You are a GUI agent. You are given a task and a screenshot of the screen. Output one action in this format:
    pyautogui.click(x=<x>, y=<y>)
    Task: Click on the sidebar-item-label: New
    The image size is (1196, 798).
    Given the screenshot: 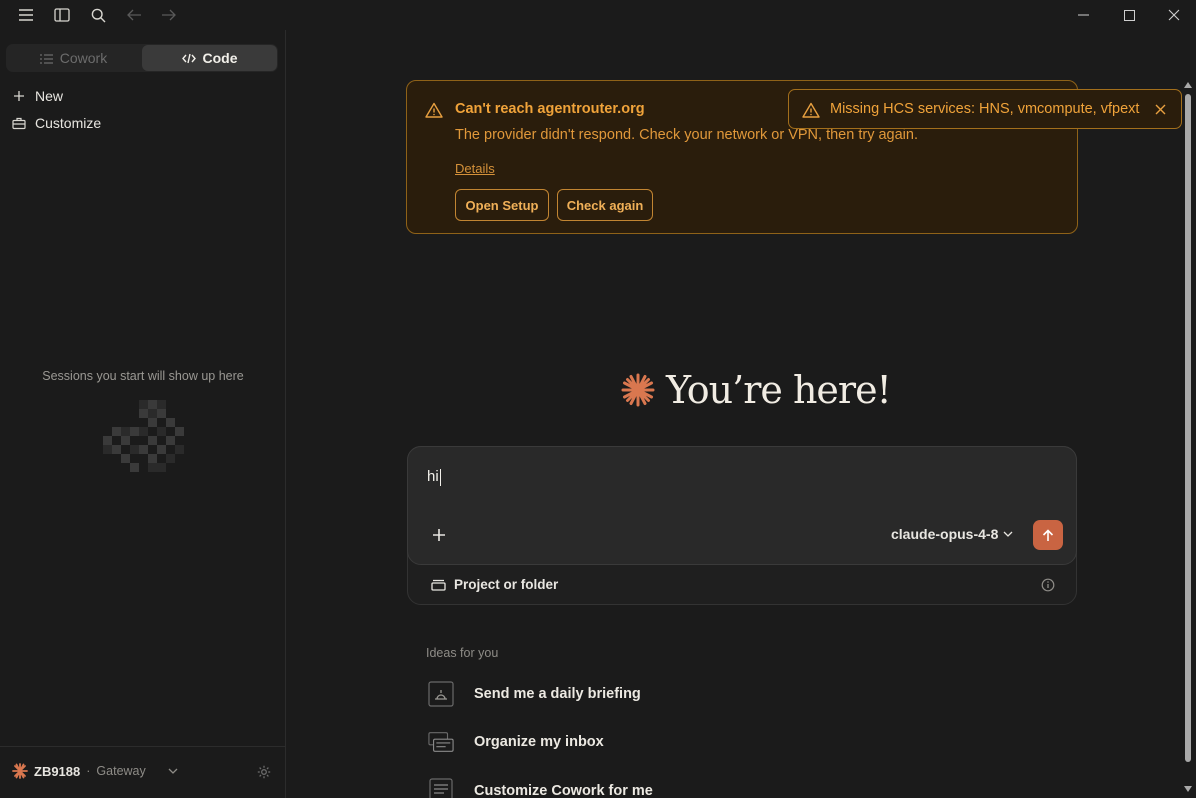 What is the action you would take?
    pyautogui.click(x=49, y=96)
    